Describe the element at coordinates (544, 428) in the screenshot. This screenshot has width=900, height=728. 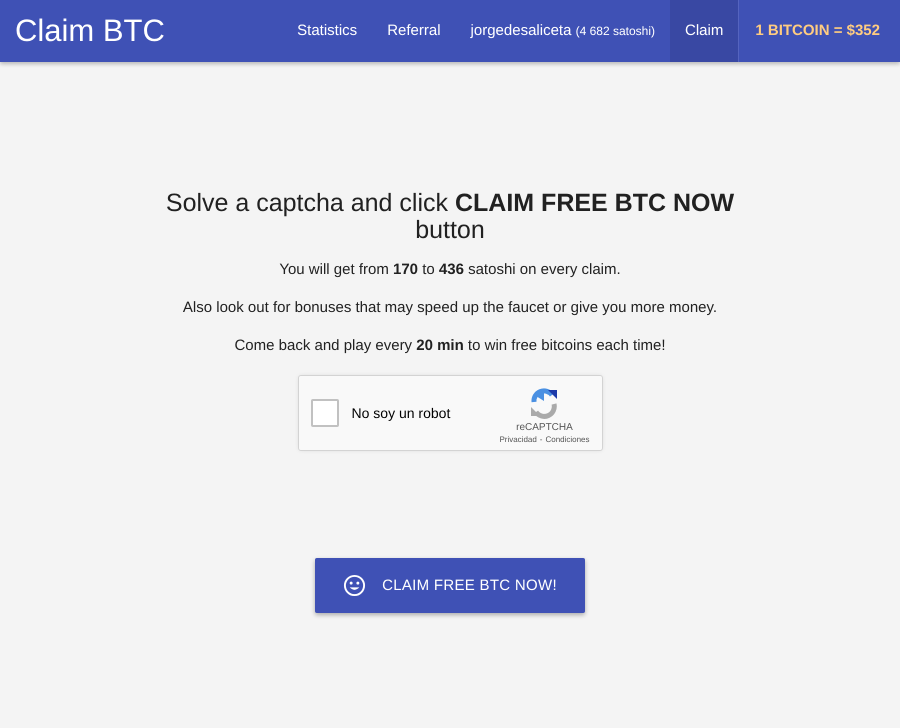
I see `captcha-brand-text: reCAPTCHA` at that location.